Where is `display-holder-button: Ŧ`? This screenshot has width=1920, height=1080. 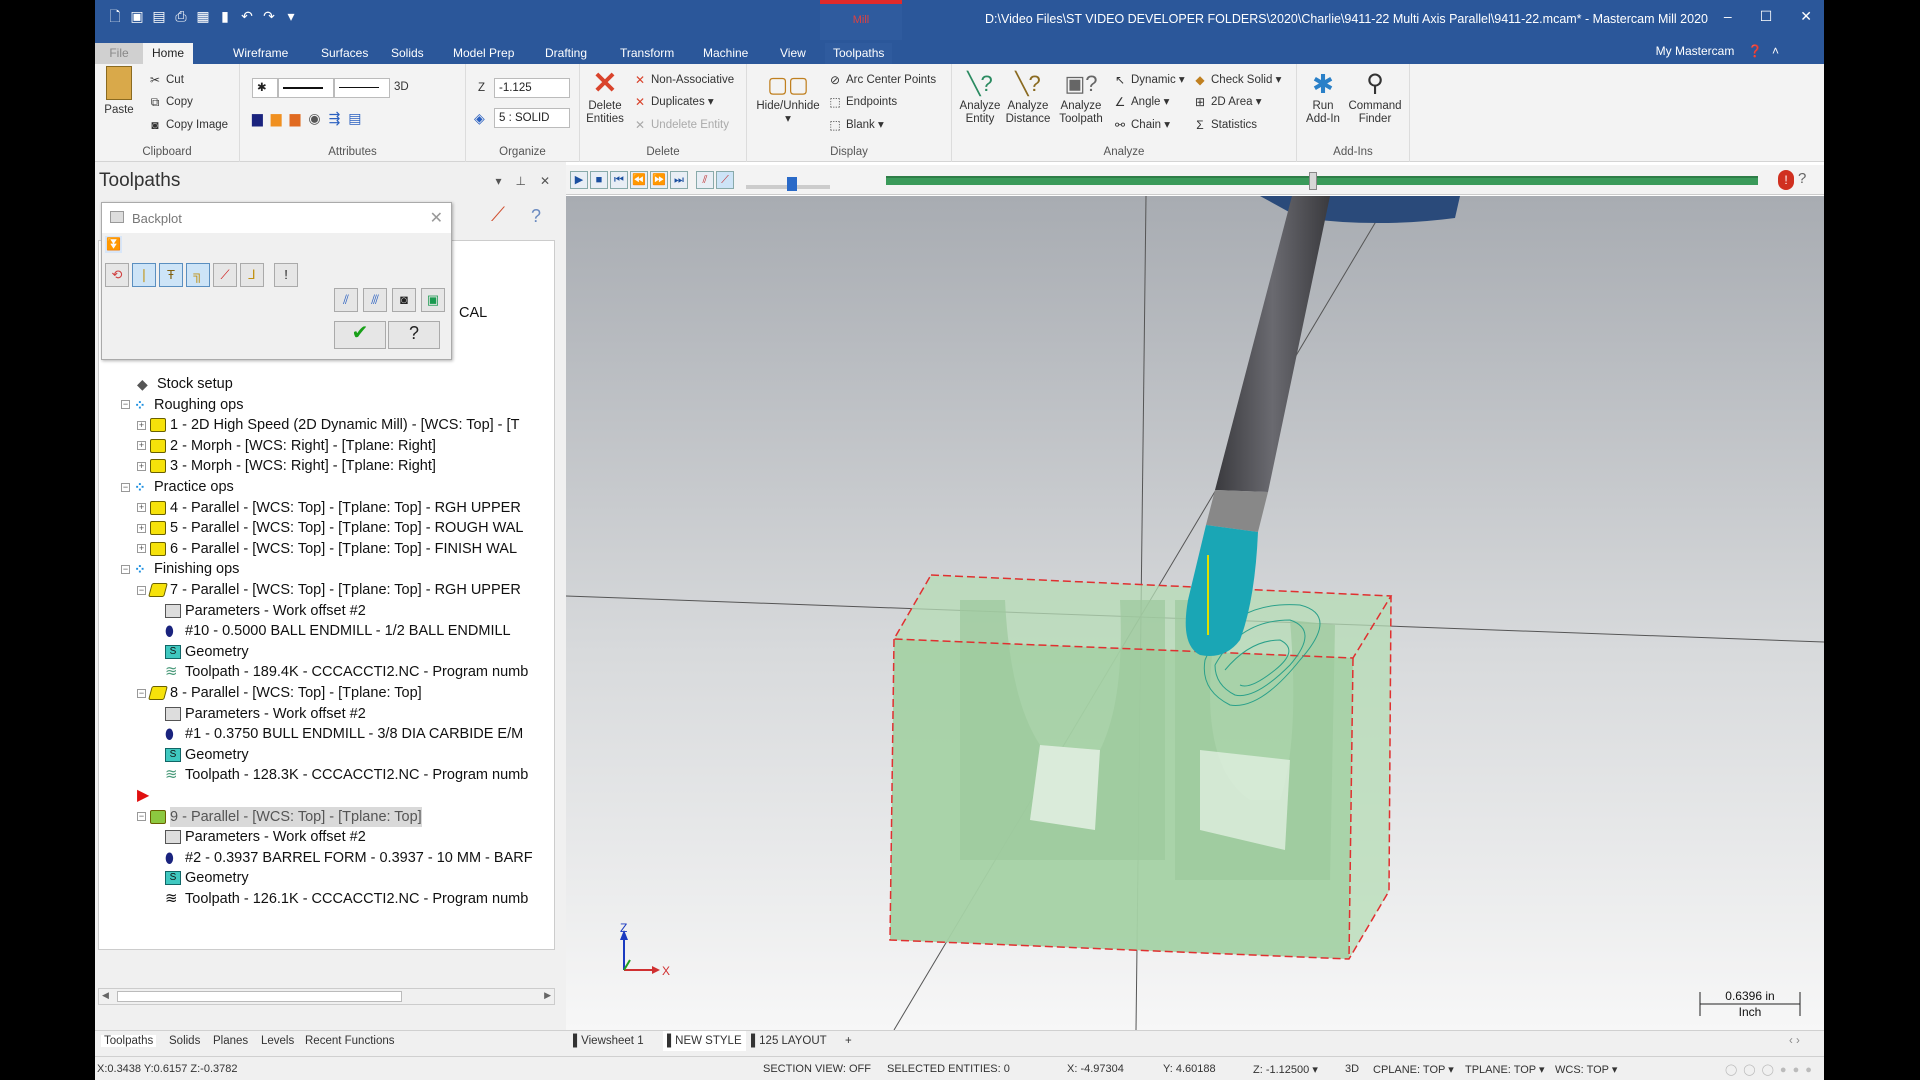
display-holder-button: Ŧ is located at coordinates (171, 275).